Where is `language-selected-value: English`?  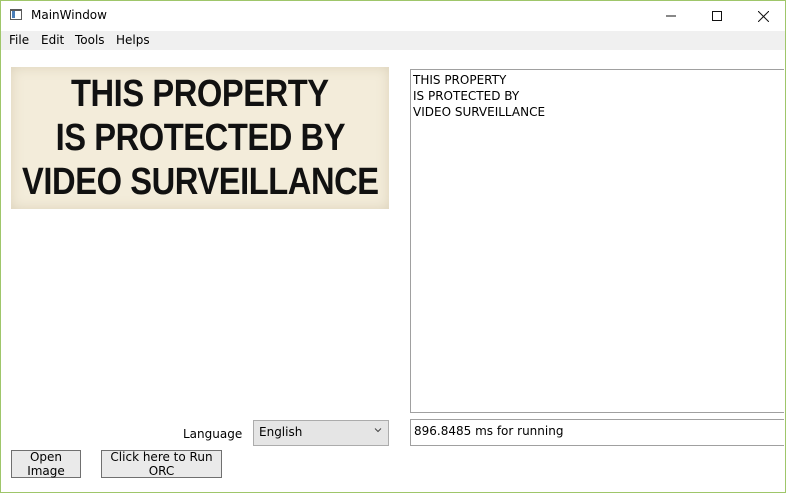
language-selected-value: English is located at coordinates (281, 432).